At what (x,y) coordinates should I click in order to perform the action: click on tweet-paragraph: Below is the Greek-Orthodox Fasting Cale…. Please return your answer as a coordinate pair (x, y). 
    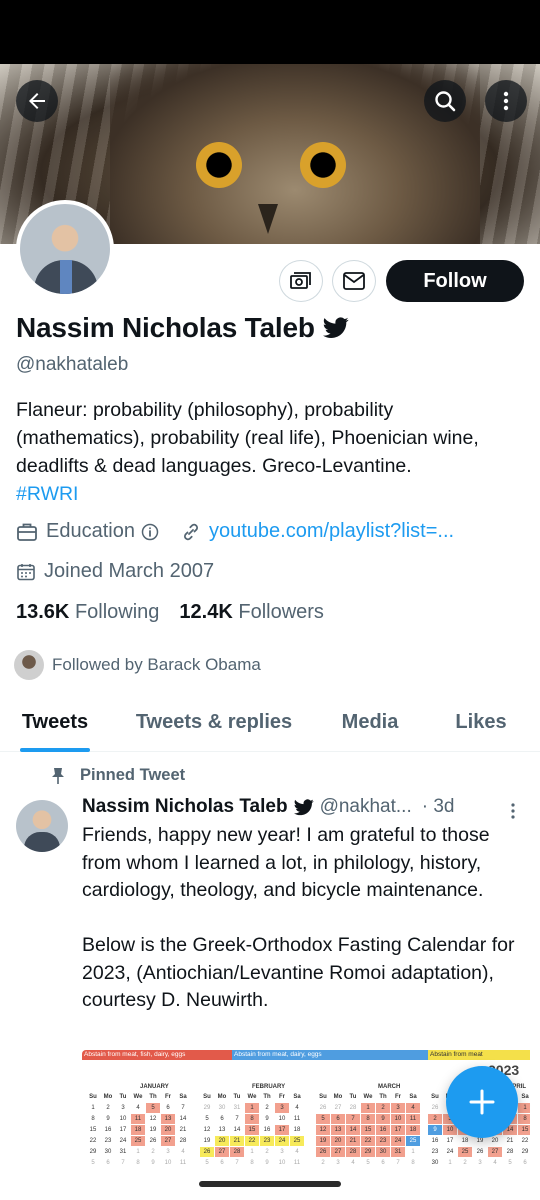
    Looking at the image, I should click on (298, 972).